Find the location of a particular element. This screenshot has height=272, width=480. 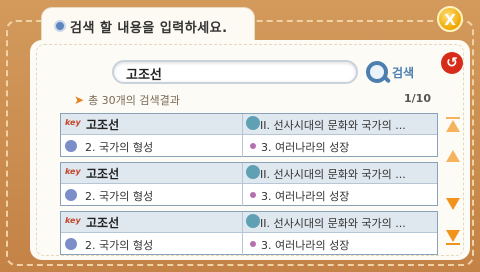

search-box is located at coordinates (235, 72).